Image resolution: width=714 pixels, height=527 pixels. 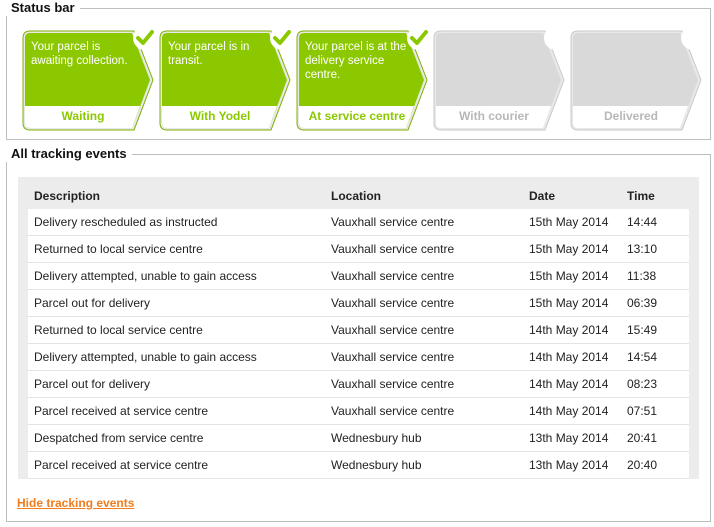 I want to click on step-label: Waiting, so click(x=83, y=116).